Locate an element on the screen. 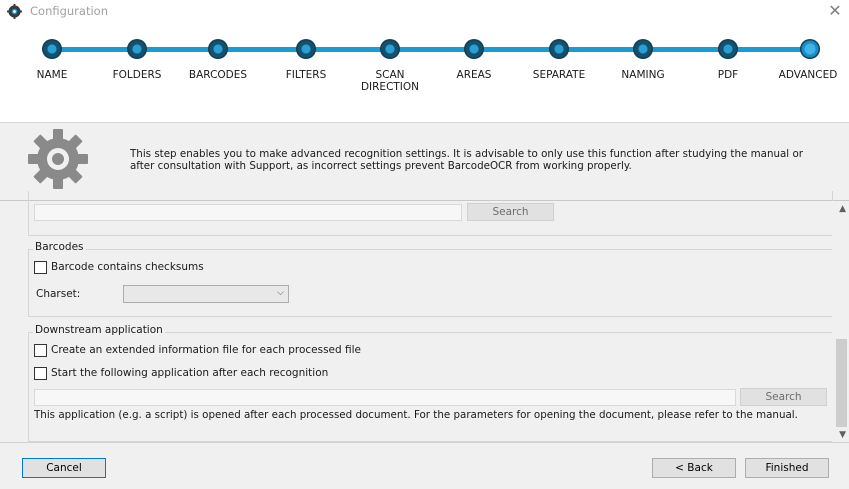 The width and height of the screenshot is (849, 489). checksum-label: Barcode contains checksums is located at coordinates (127, 267).